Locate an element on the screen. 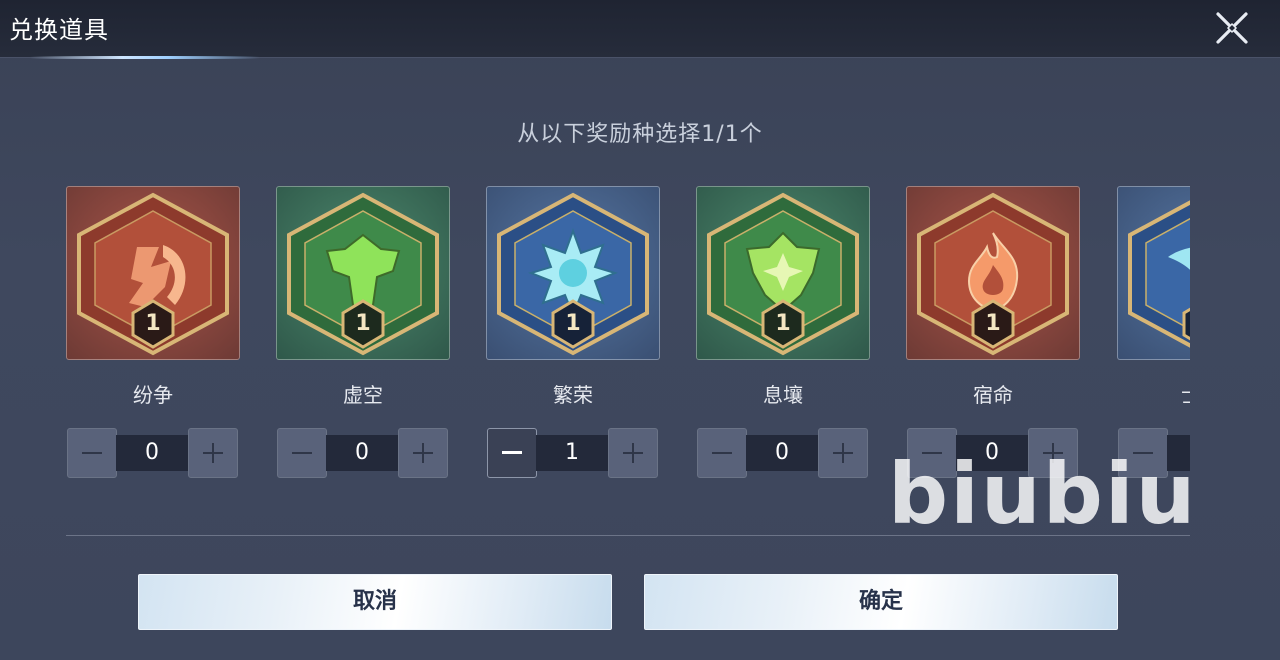 This screenshot has height=660, width=1280. quantity-stepper: 1 is located at coordinates (573, 453).